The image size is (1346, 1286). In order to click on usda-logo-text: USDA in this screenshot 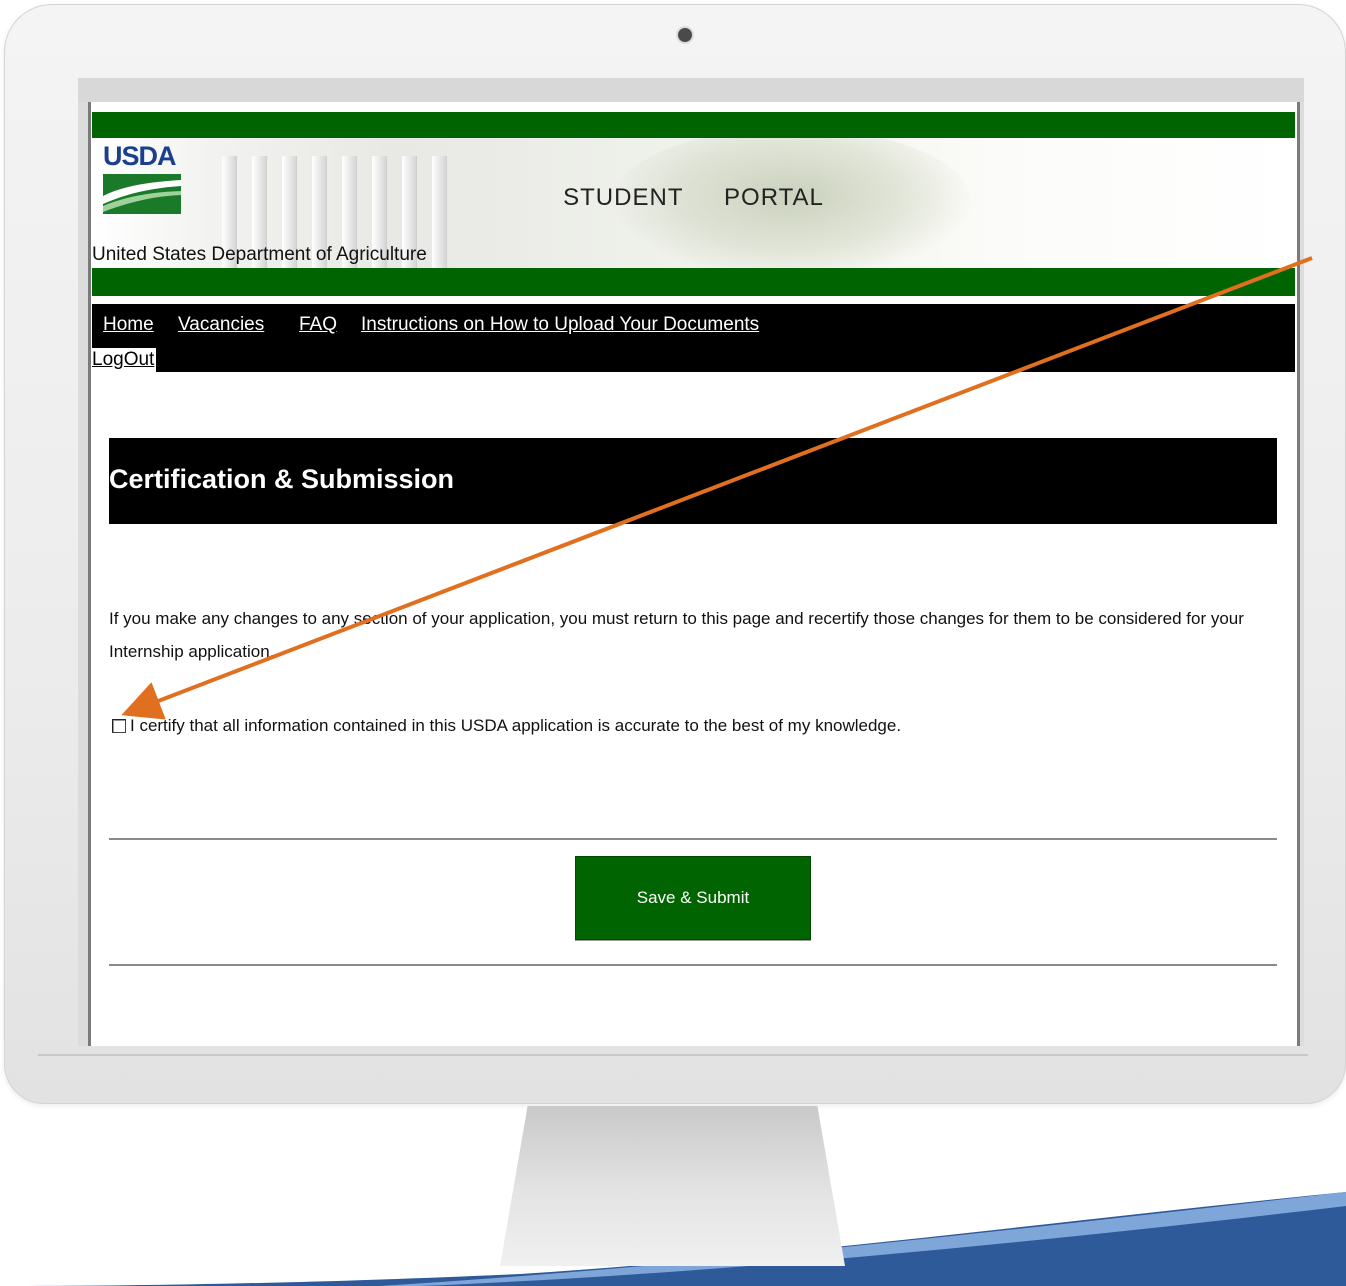, I will do `click(140, 156)`.